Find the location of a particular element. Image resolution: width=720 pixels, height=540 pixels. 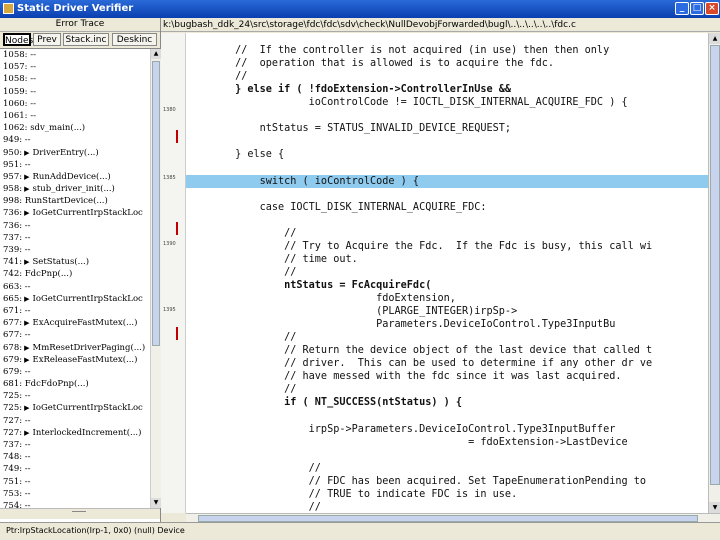

trace-row: 749: -- is located at coordinates (75, 469).